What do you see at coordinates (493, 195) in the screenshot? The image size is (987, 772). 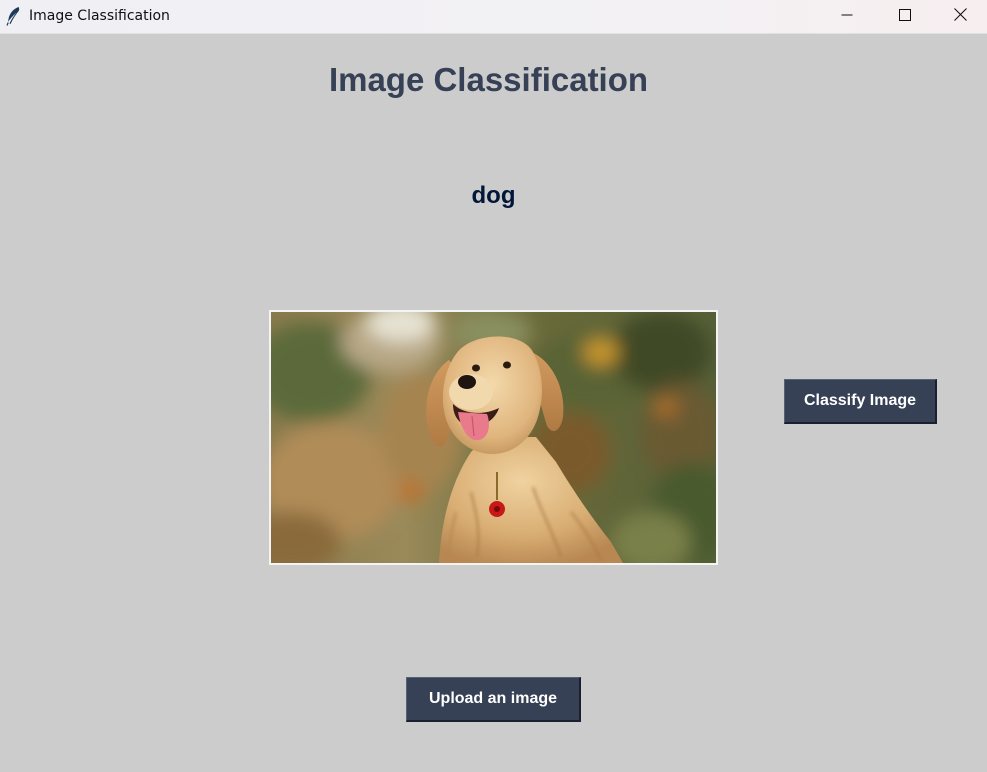 I see `classification-result: dog` at bounding box center [493, 195].